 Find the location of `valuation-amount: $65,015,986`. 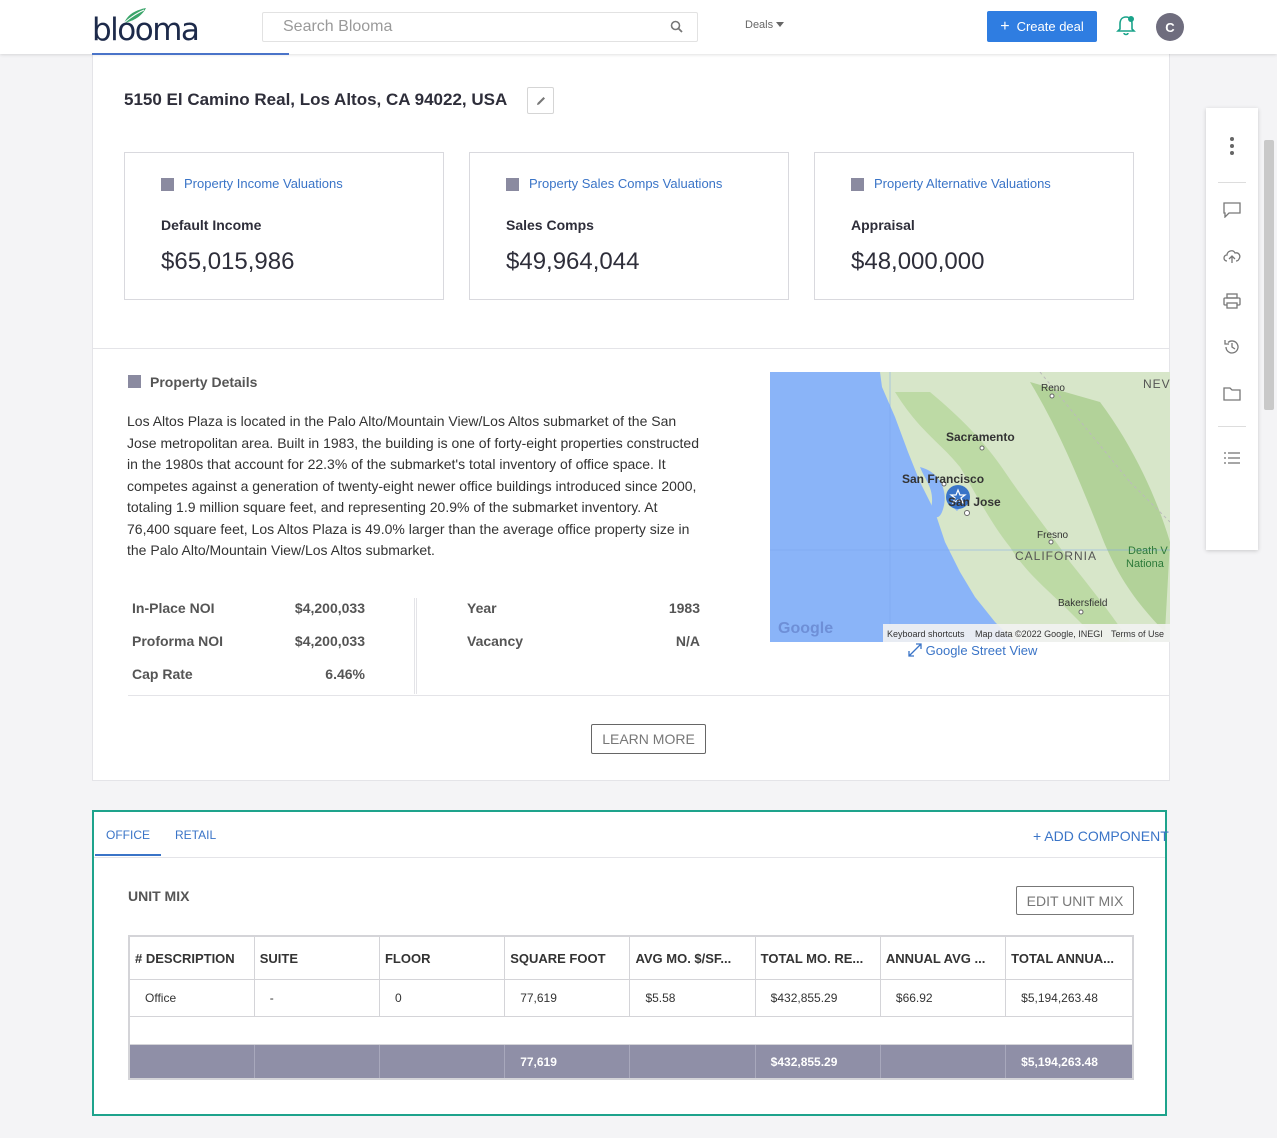

valuation-amount: $65,015,986 is located at coordinates (228, 261).